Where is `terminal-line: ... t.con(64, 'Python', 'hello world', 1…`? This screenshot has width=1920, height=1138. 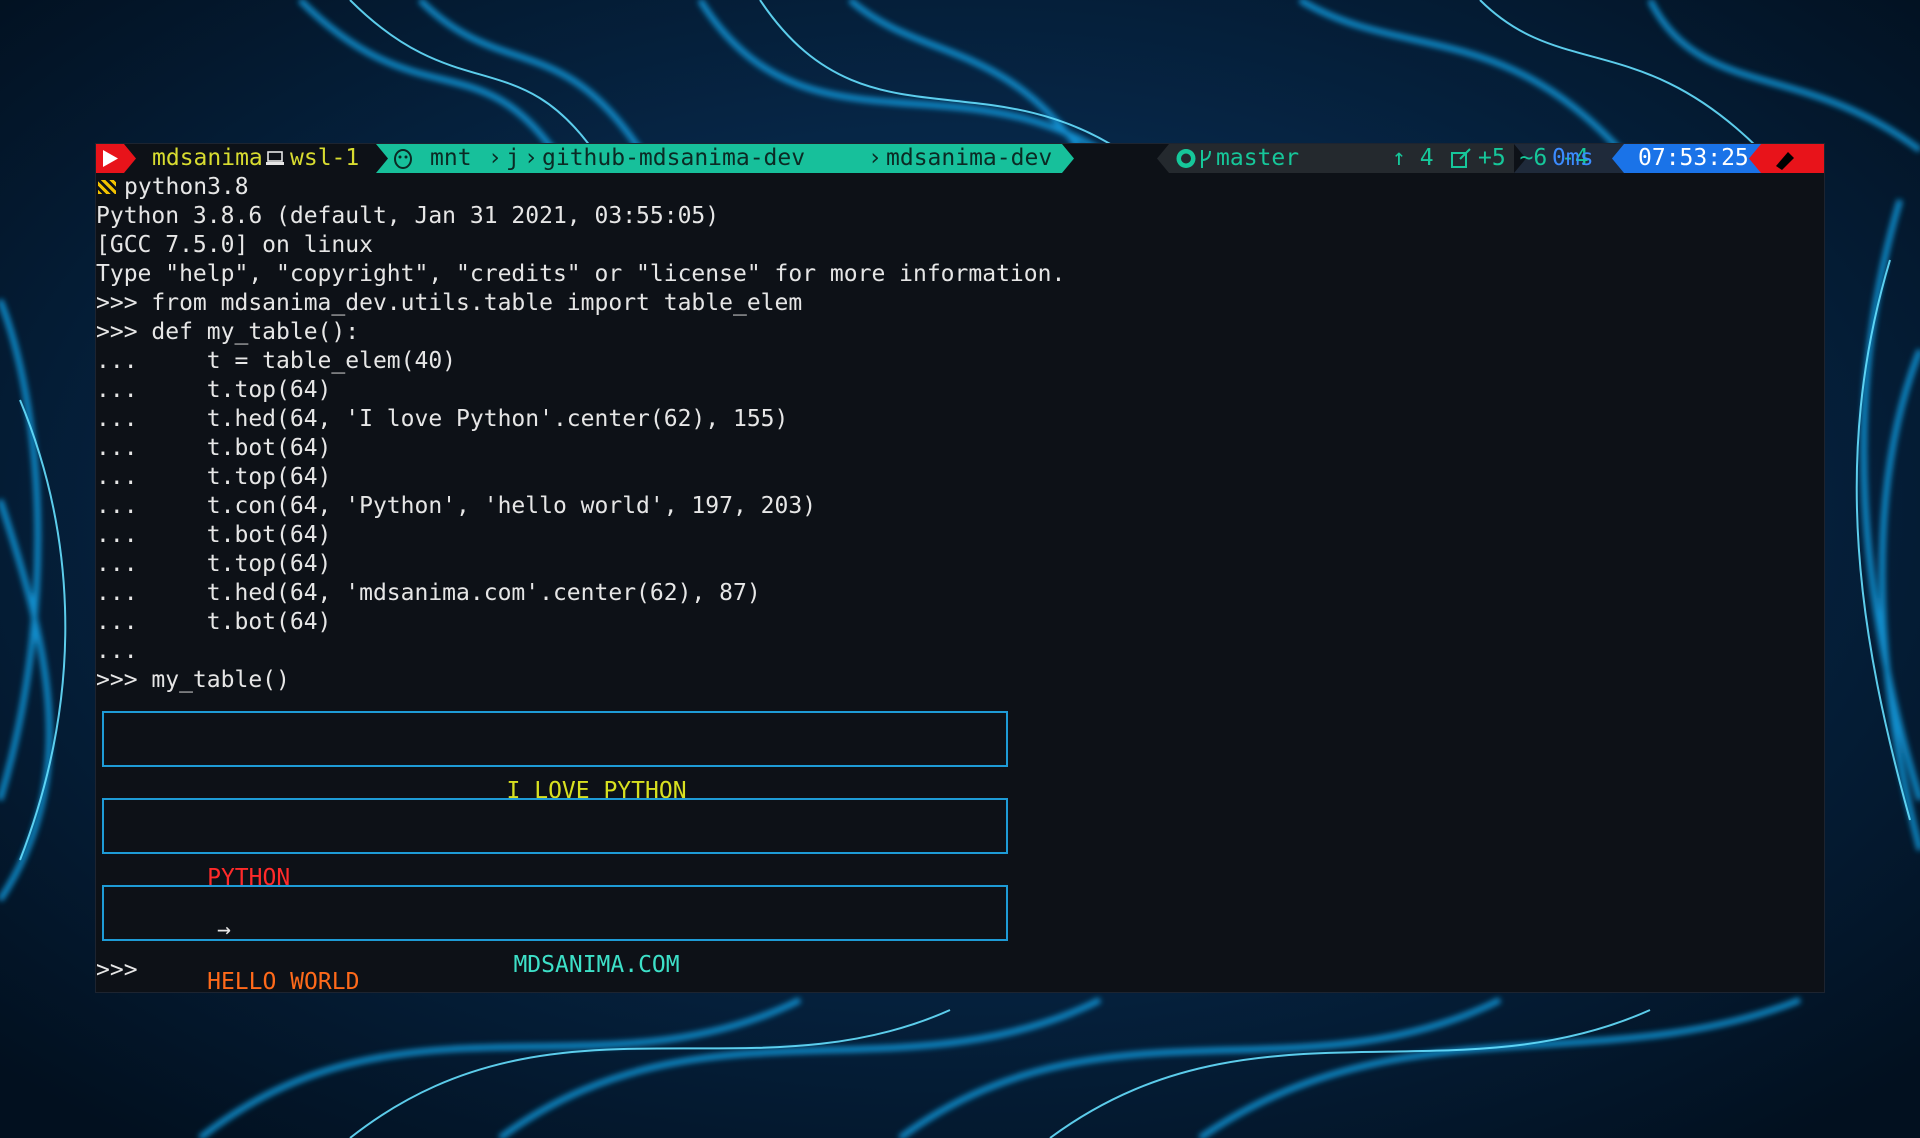
terminal-line: ... t.con(64, 'Python', 'hello world', 1… is located at coordinates (456, 506).